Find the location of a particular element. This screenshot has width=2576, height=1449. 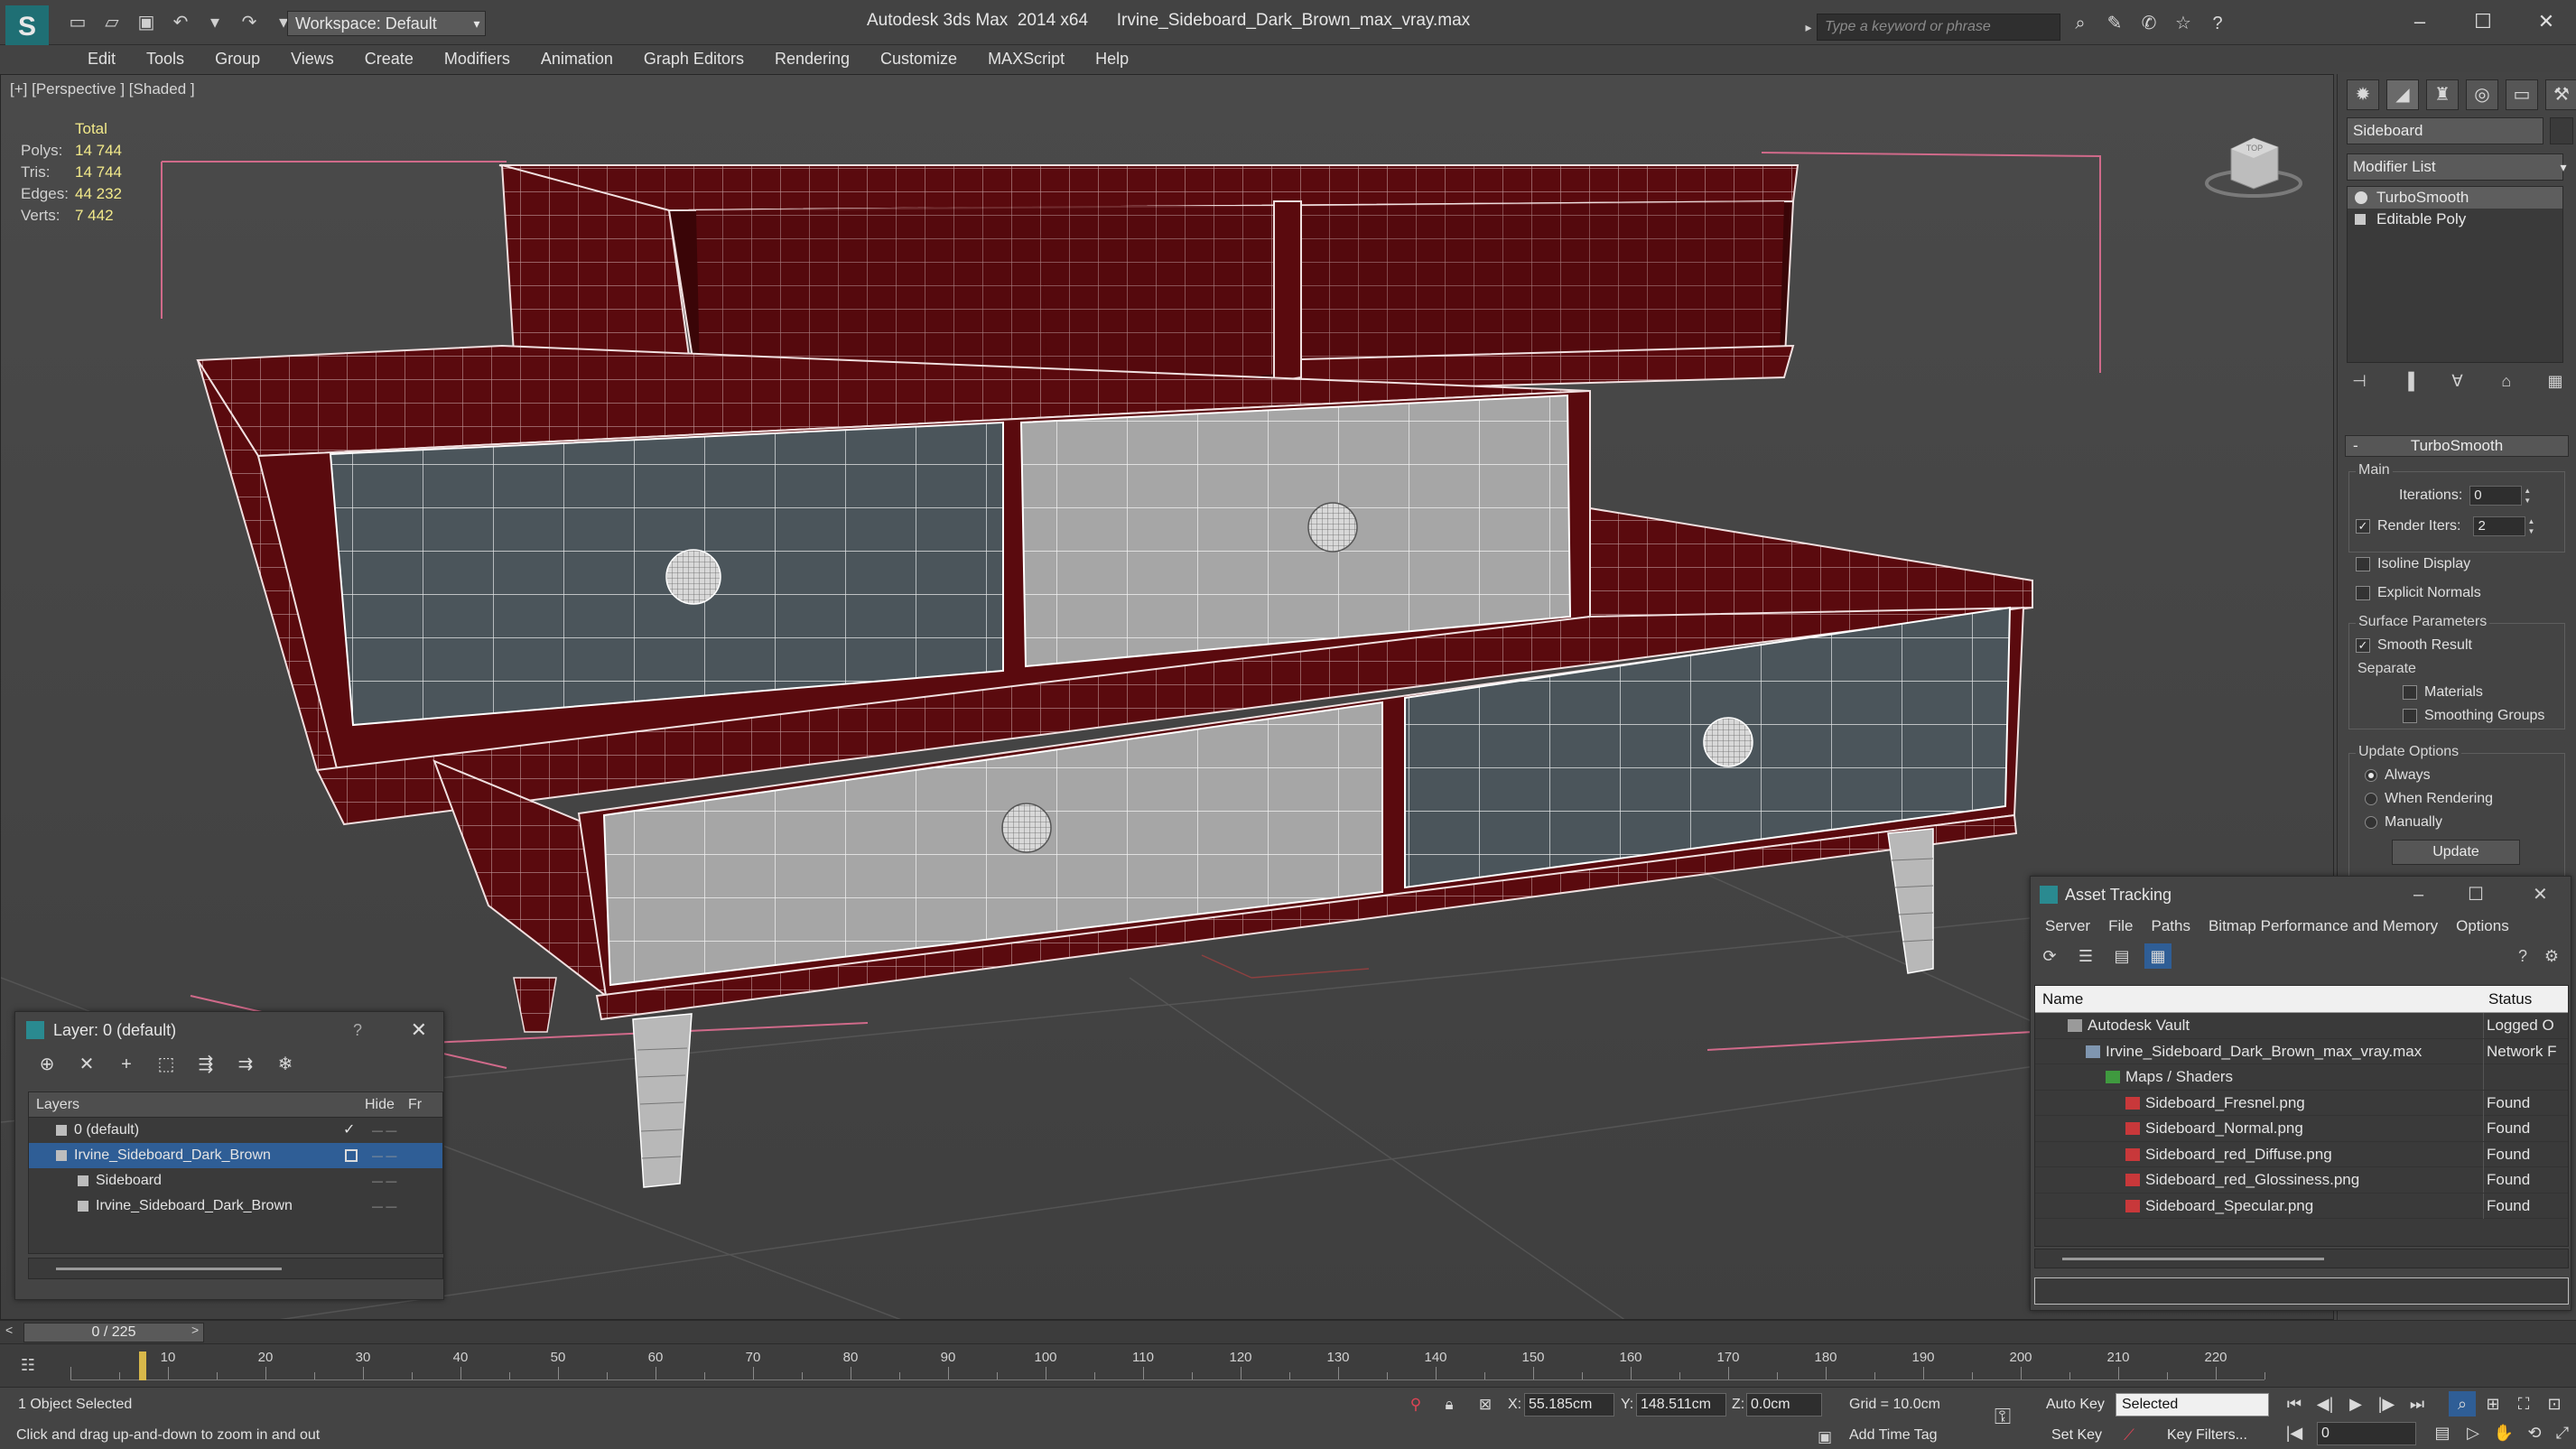

zoom-icon: ⌕ is located at coordinates (2462, 1403).